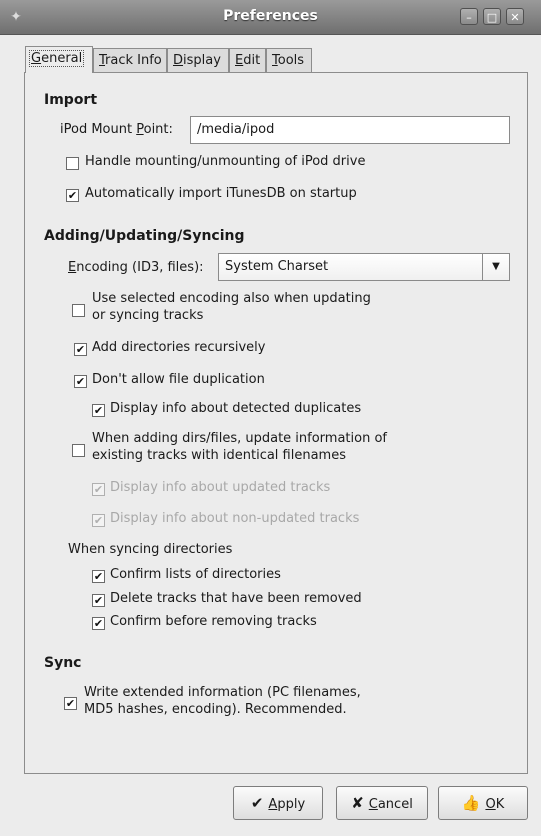 The height and width of the screenshot is (836, 541). I want to click on tab-general: General, so click(59, 59).